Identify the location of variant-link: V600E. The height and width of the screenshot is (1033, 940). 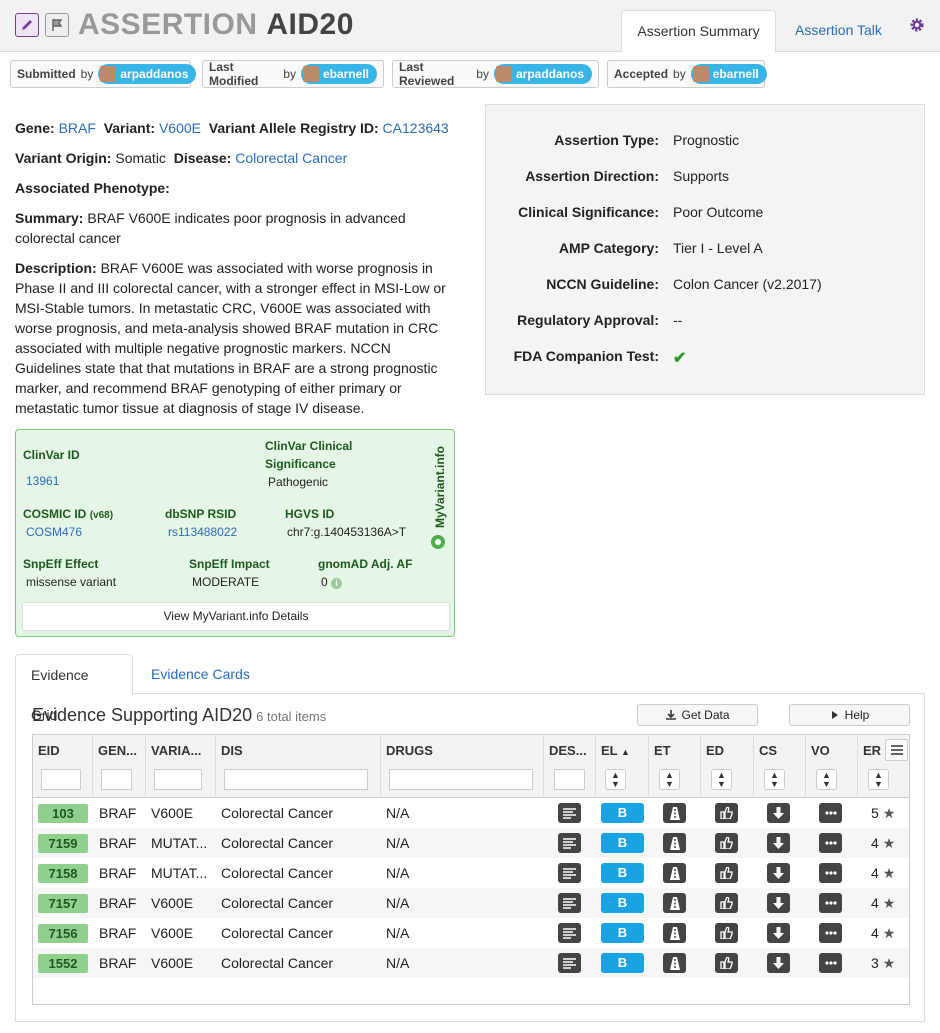
(180, 128).